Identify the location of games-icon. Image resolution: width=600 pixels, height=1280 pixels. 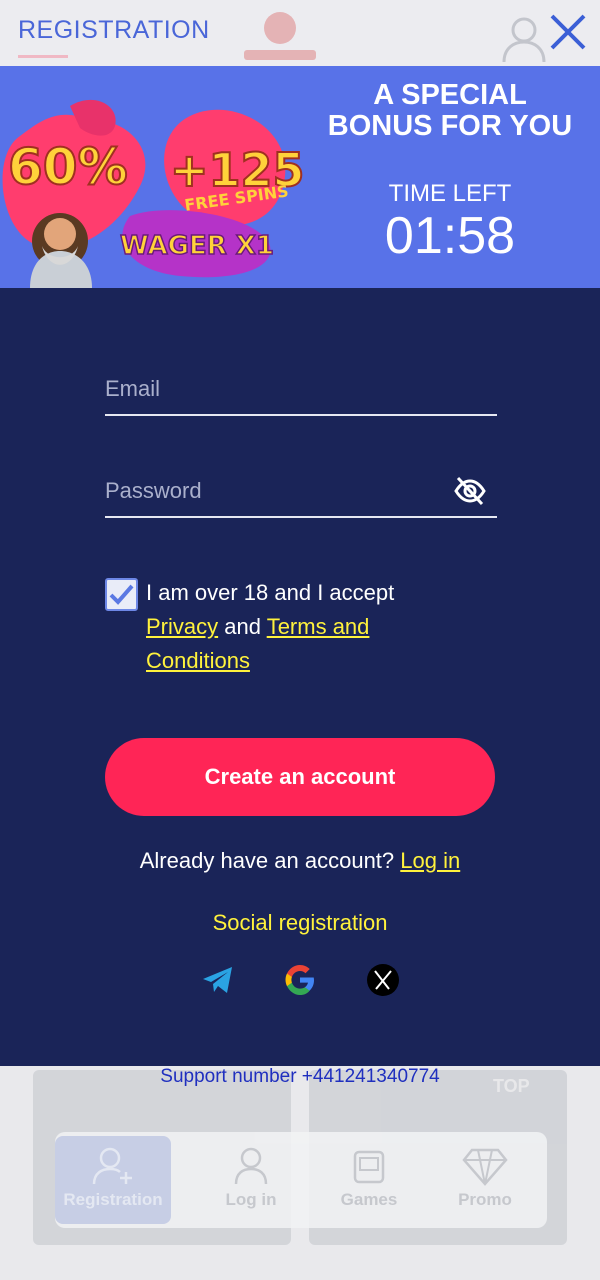
(369, 1167).